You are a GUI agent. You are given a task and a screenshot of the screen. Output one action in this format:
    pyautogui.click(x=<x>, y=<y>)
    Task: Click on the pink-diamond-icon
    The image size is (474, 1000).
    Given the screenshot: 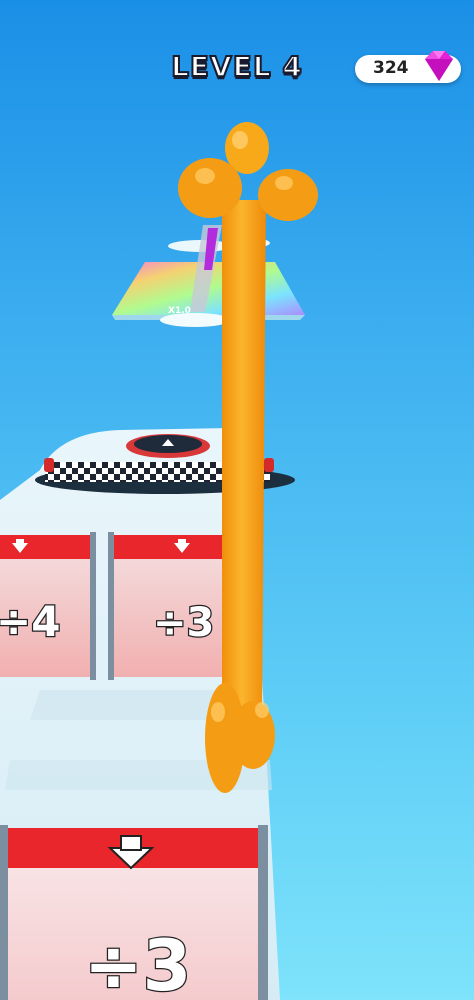 What is the action you would take?
    pyautogui.click(x=439, y=66)
    